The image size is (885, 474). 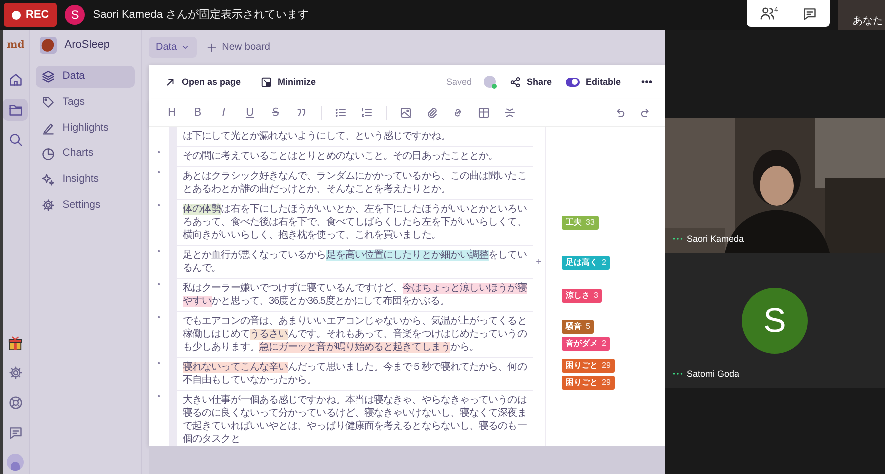 What do you see at coordinates (15, 140) in the screenshot?
I see `search-icon` at bounding box center [15, 140].